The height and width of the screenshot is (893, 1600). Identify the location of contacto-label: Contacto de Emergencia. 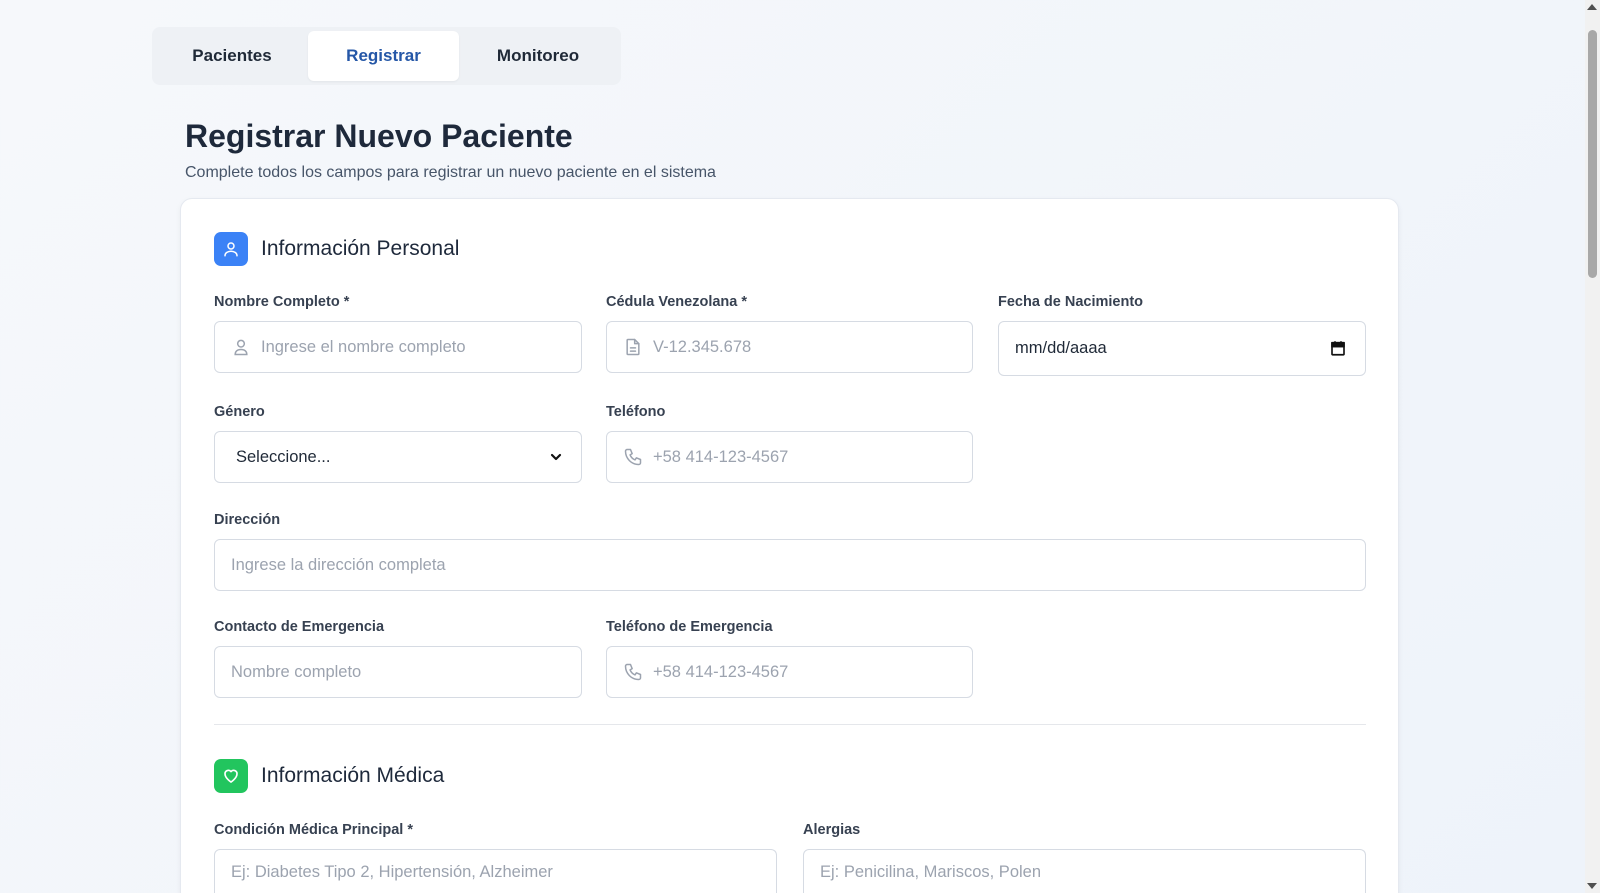
(299, 627).